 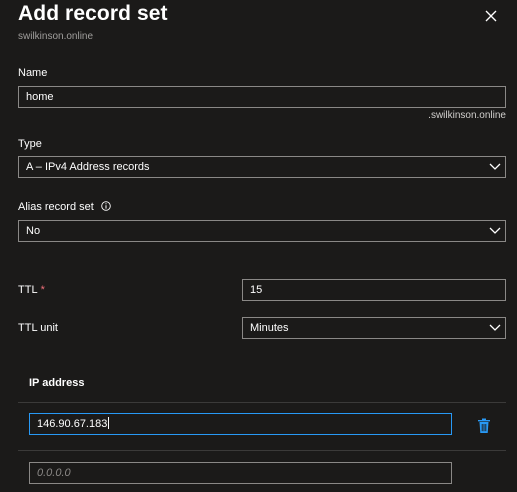 I want to click on alias-select: No, so click(x=262, y=231).